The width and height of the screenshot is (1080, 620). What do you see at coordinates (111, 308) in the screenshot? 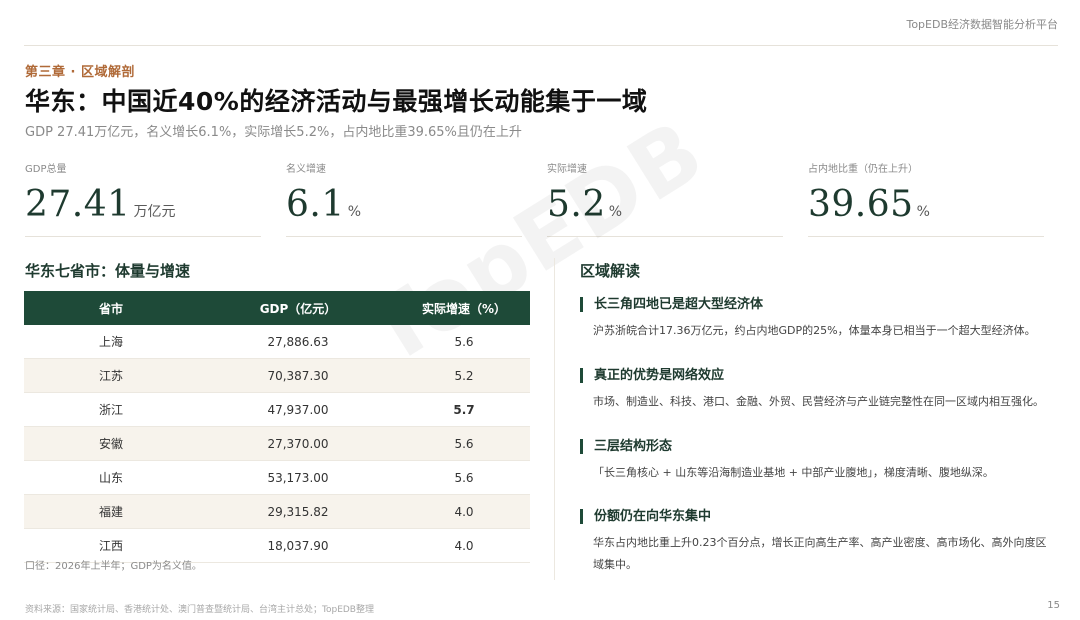
I see `column-header-province: 省市` at bounding box center [111, 308].